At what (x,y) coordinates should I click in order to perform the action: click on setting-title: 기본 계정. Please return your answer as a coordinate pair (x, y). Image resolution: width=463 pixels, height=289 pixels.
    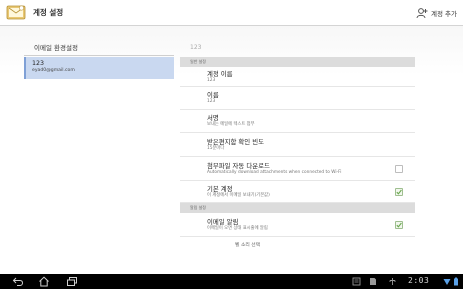
    Looking at the image, I should click on (220, 188).